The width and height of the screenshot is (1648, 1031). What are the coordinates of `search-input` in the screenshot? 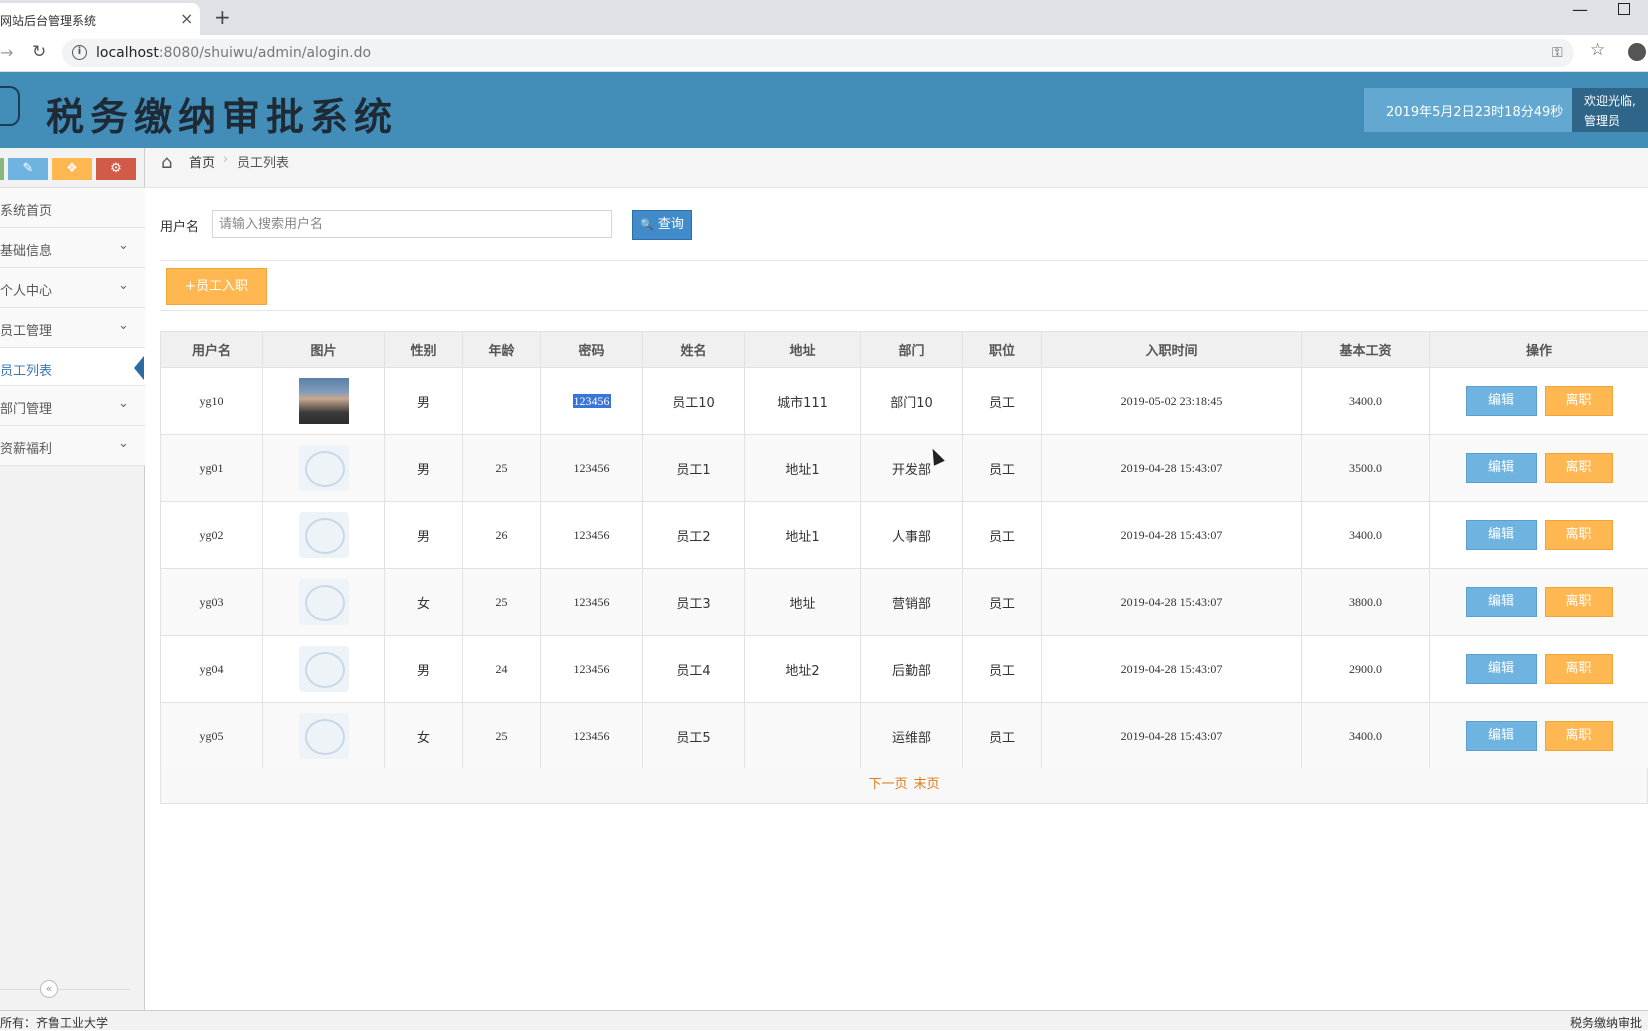 It's located at (412, 224).